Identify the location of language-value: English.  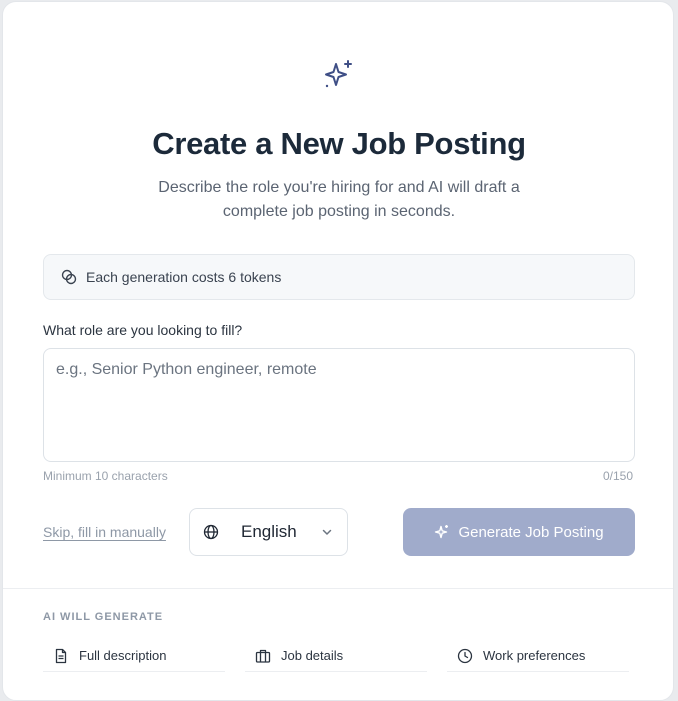
(269, 531).